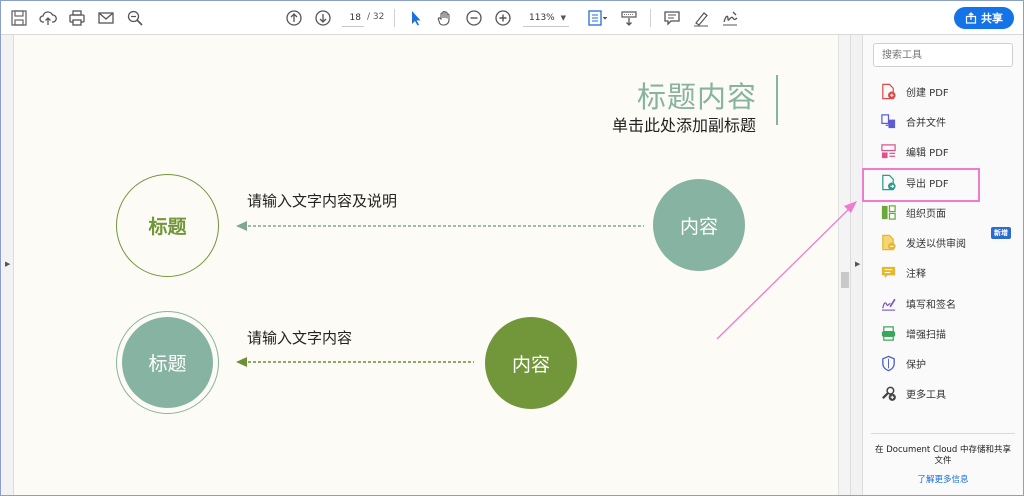 This screenshot has width=1024, height=496. Describe the element at coordinates (927, 93) in the screenshot. I see `tool-label: 创建 PDF` at that location.